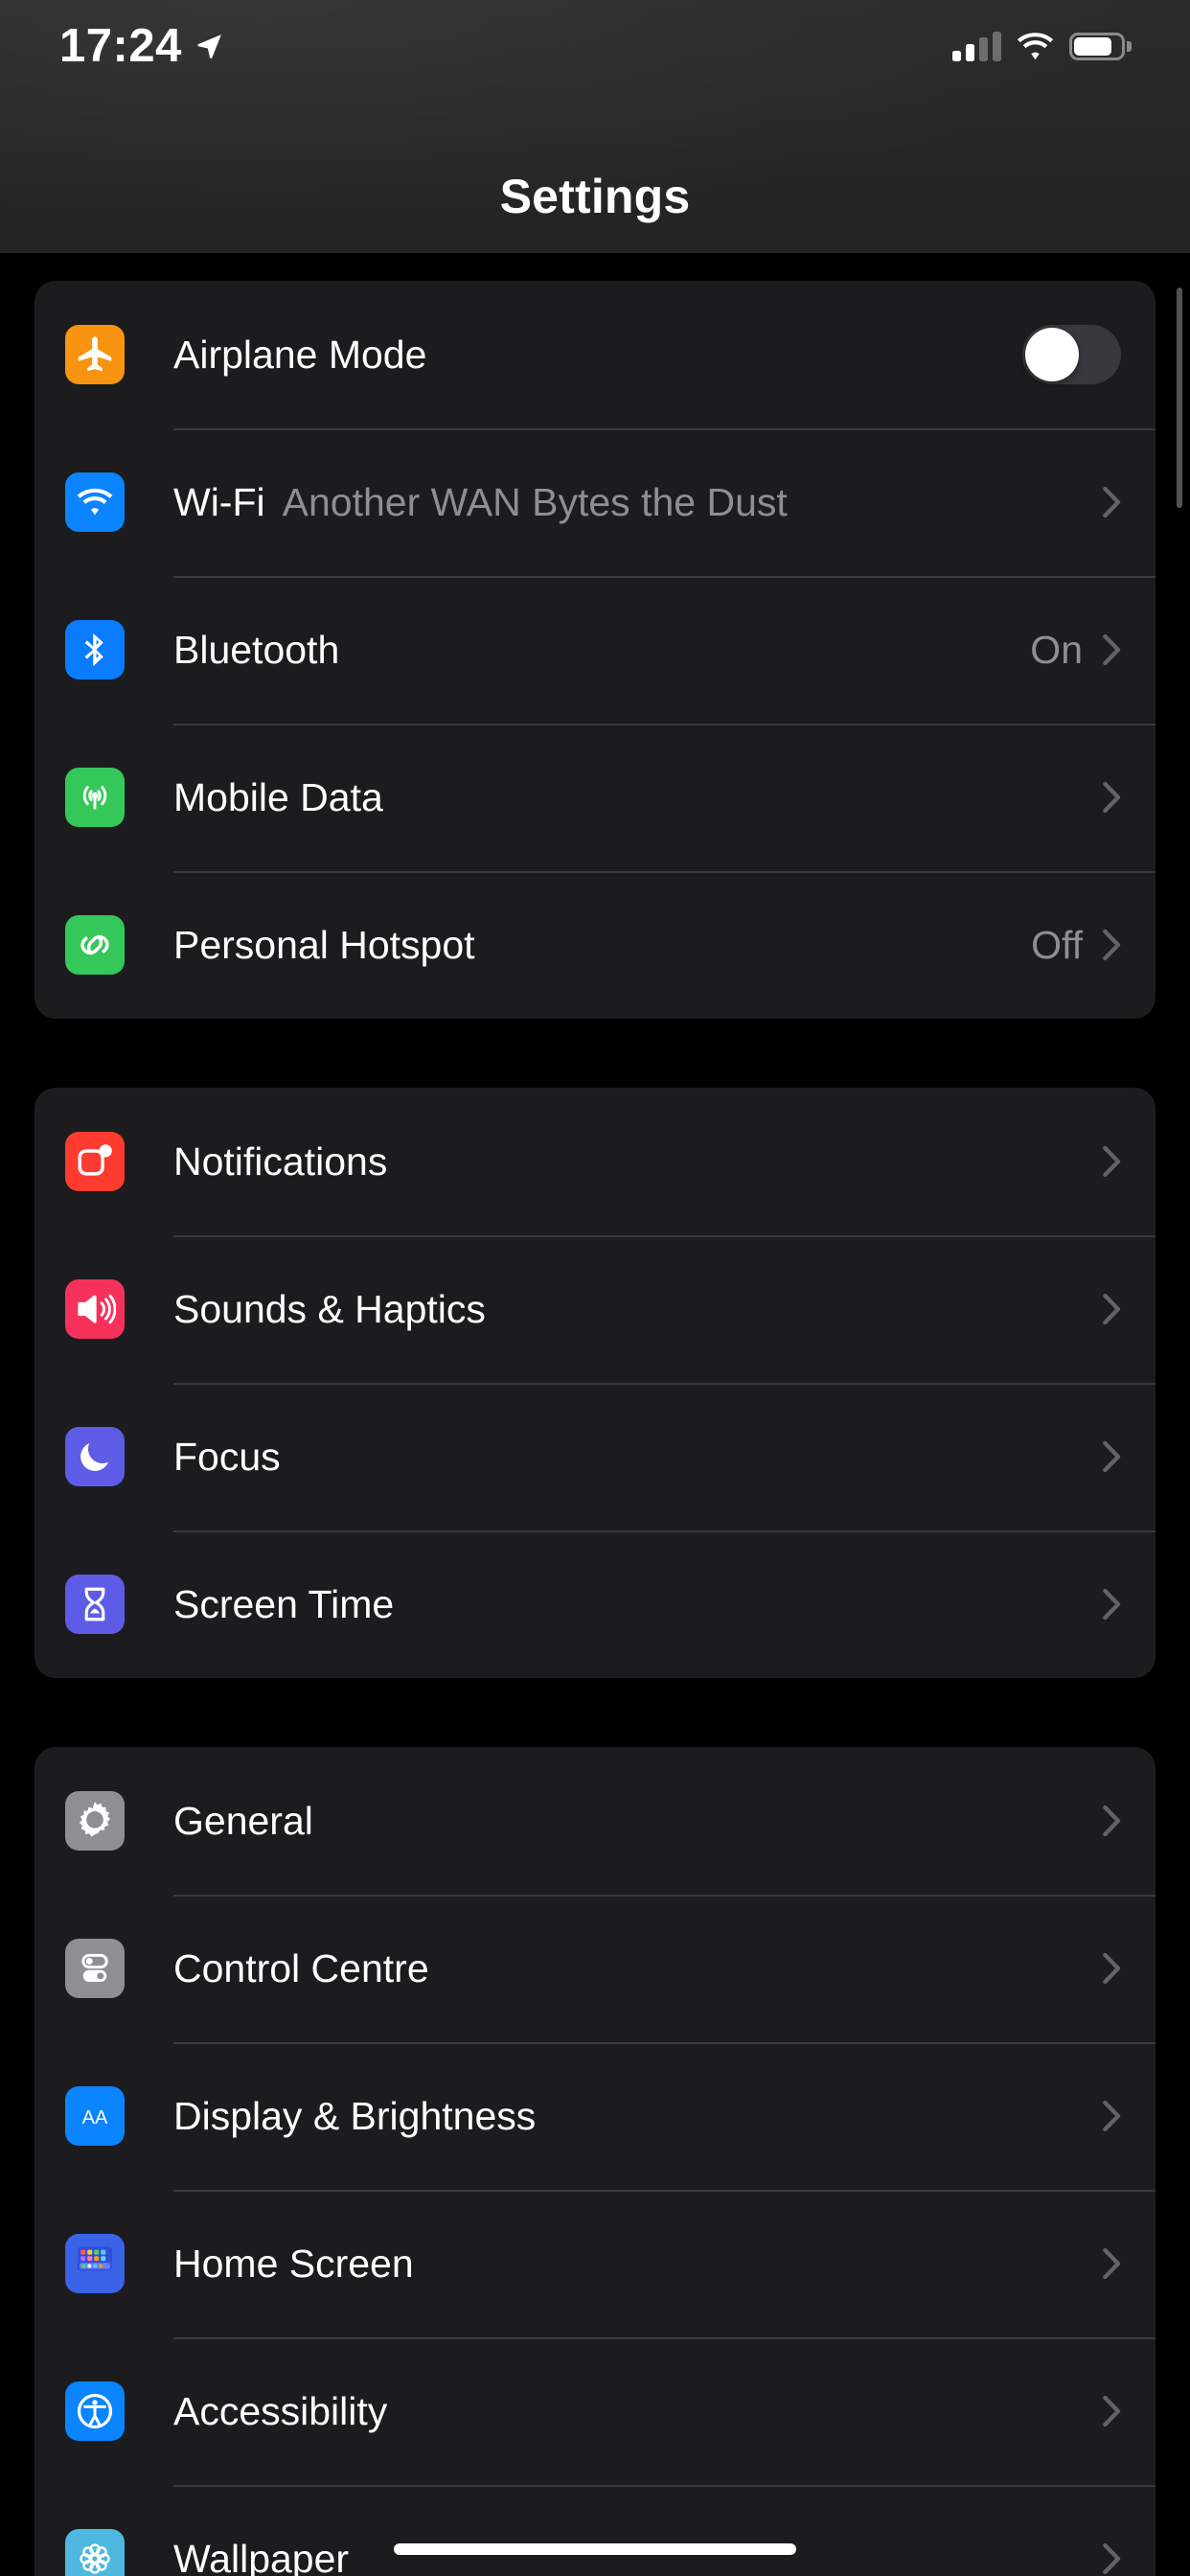  Describe the element at coordinates (278, 796) in the screenshot. I see `row-label: Mobile Data` at that location.